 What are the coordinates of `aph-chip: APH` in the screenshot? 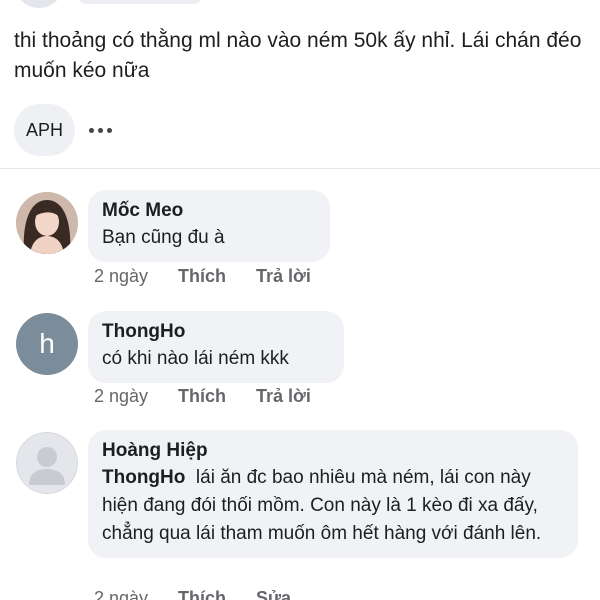 It's located at (45, 130).